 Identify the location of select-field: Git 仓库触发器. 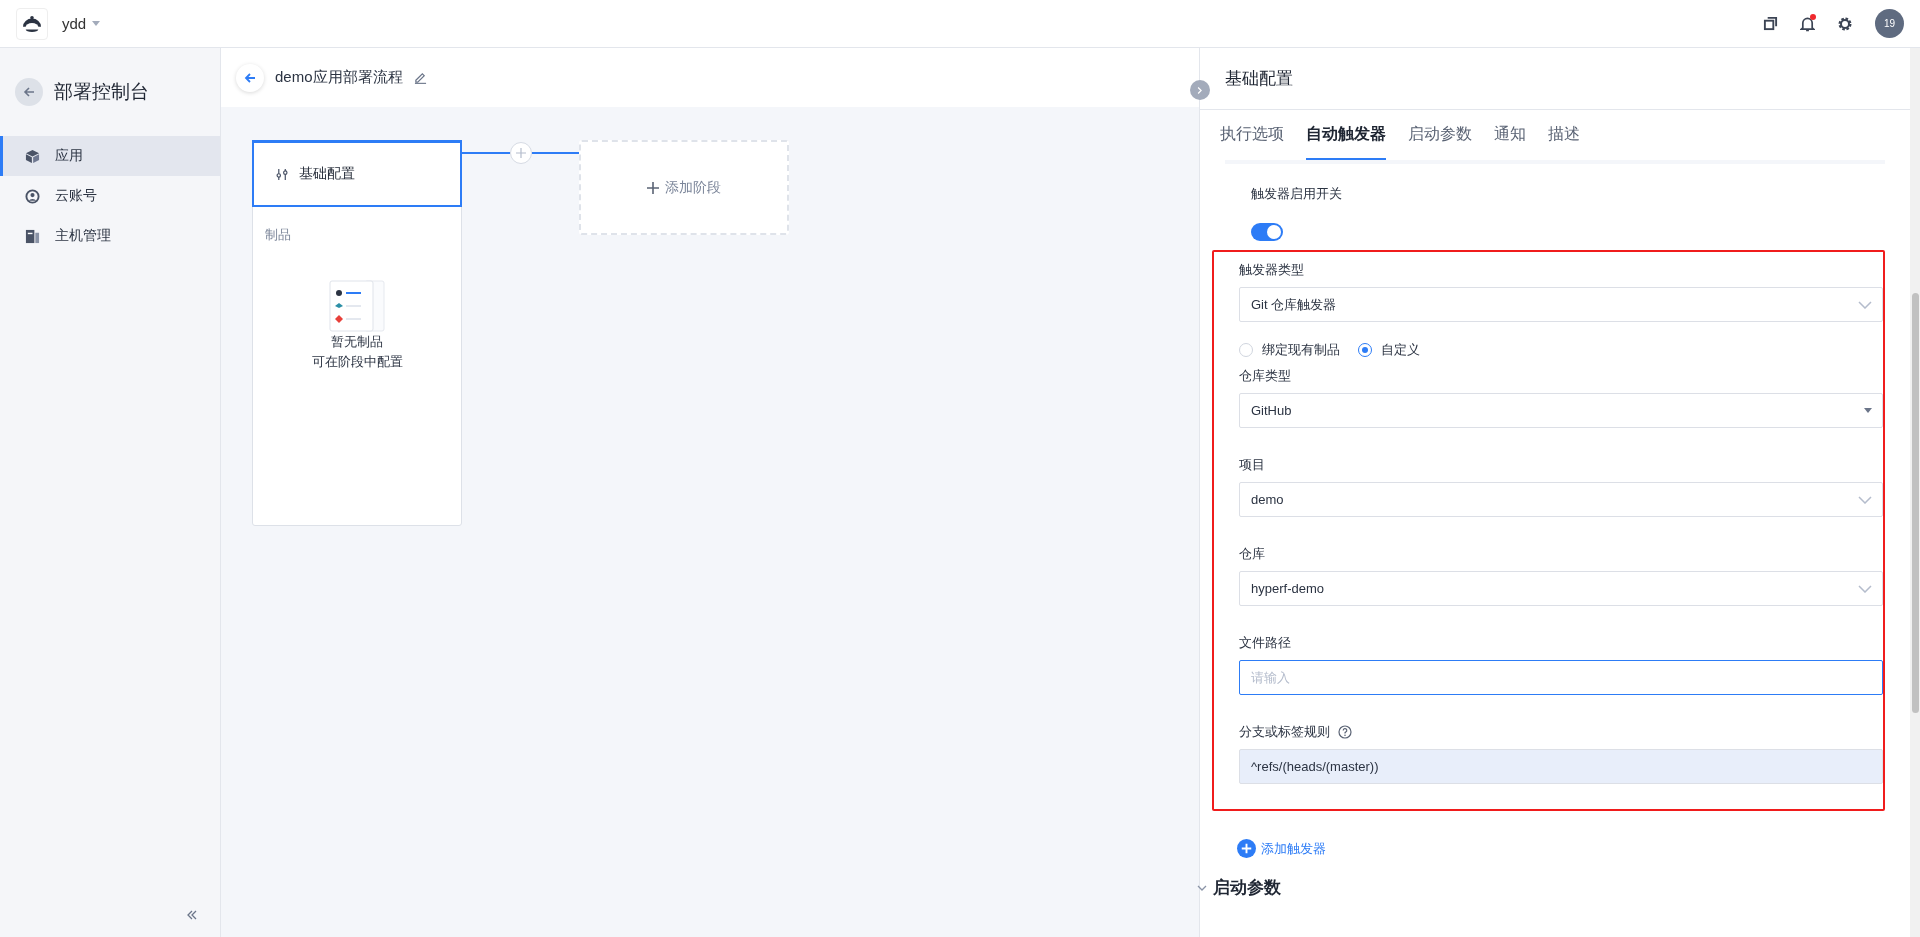
(1561, 304).